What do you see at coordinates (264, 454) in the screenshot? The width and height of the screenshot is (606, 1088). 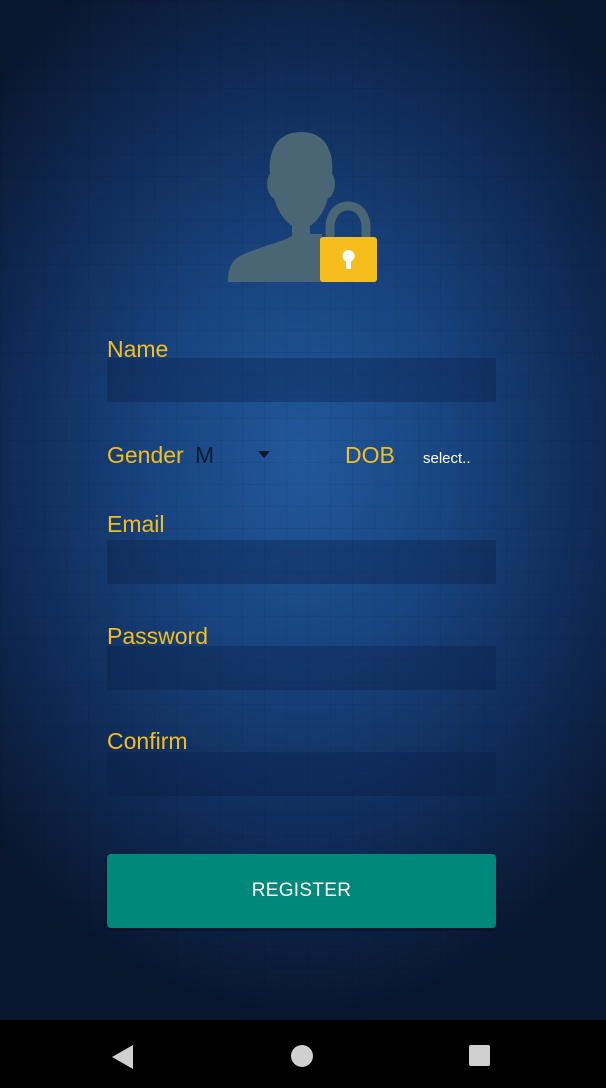 I see `dropdown-arrow-icon` at bounding box center [264, 454].